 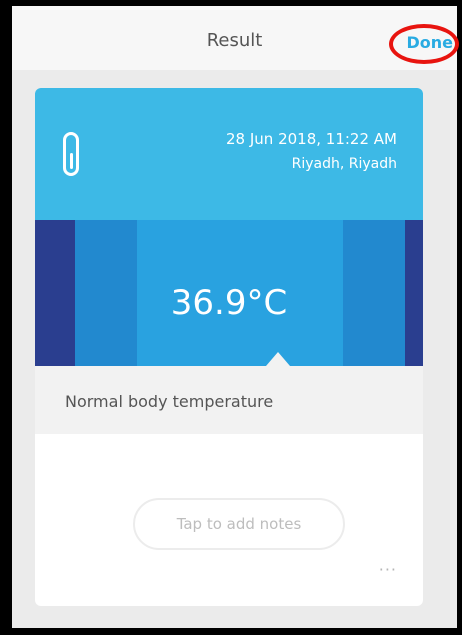 What do you see at coordinates (239, 524) in the screenshot?
I see `add-notes-button: Tap to add notes` at bounding box center [239, 524].